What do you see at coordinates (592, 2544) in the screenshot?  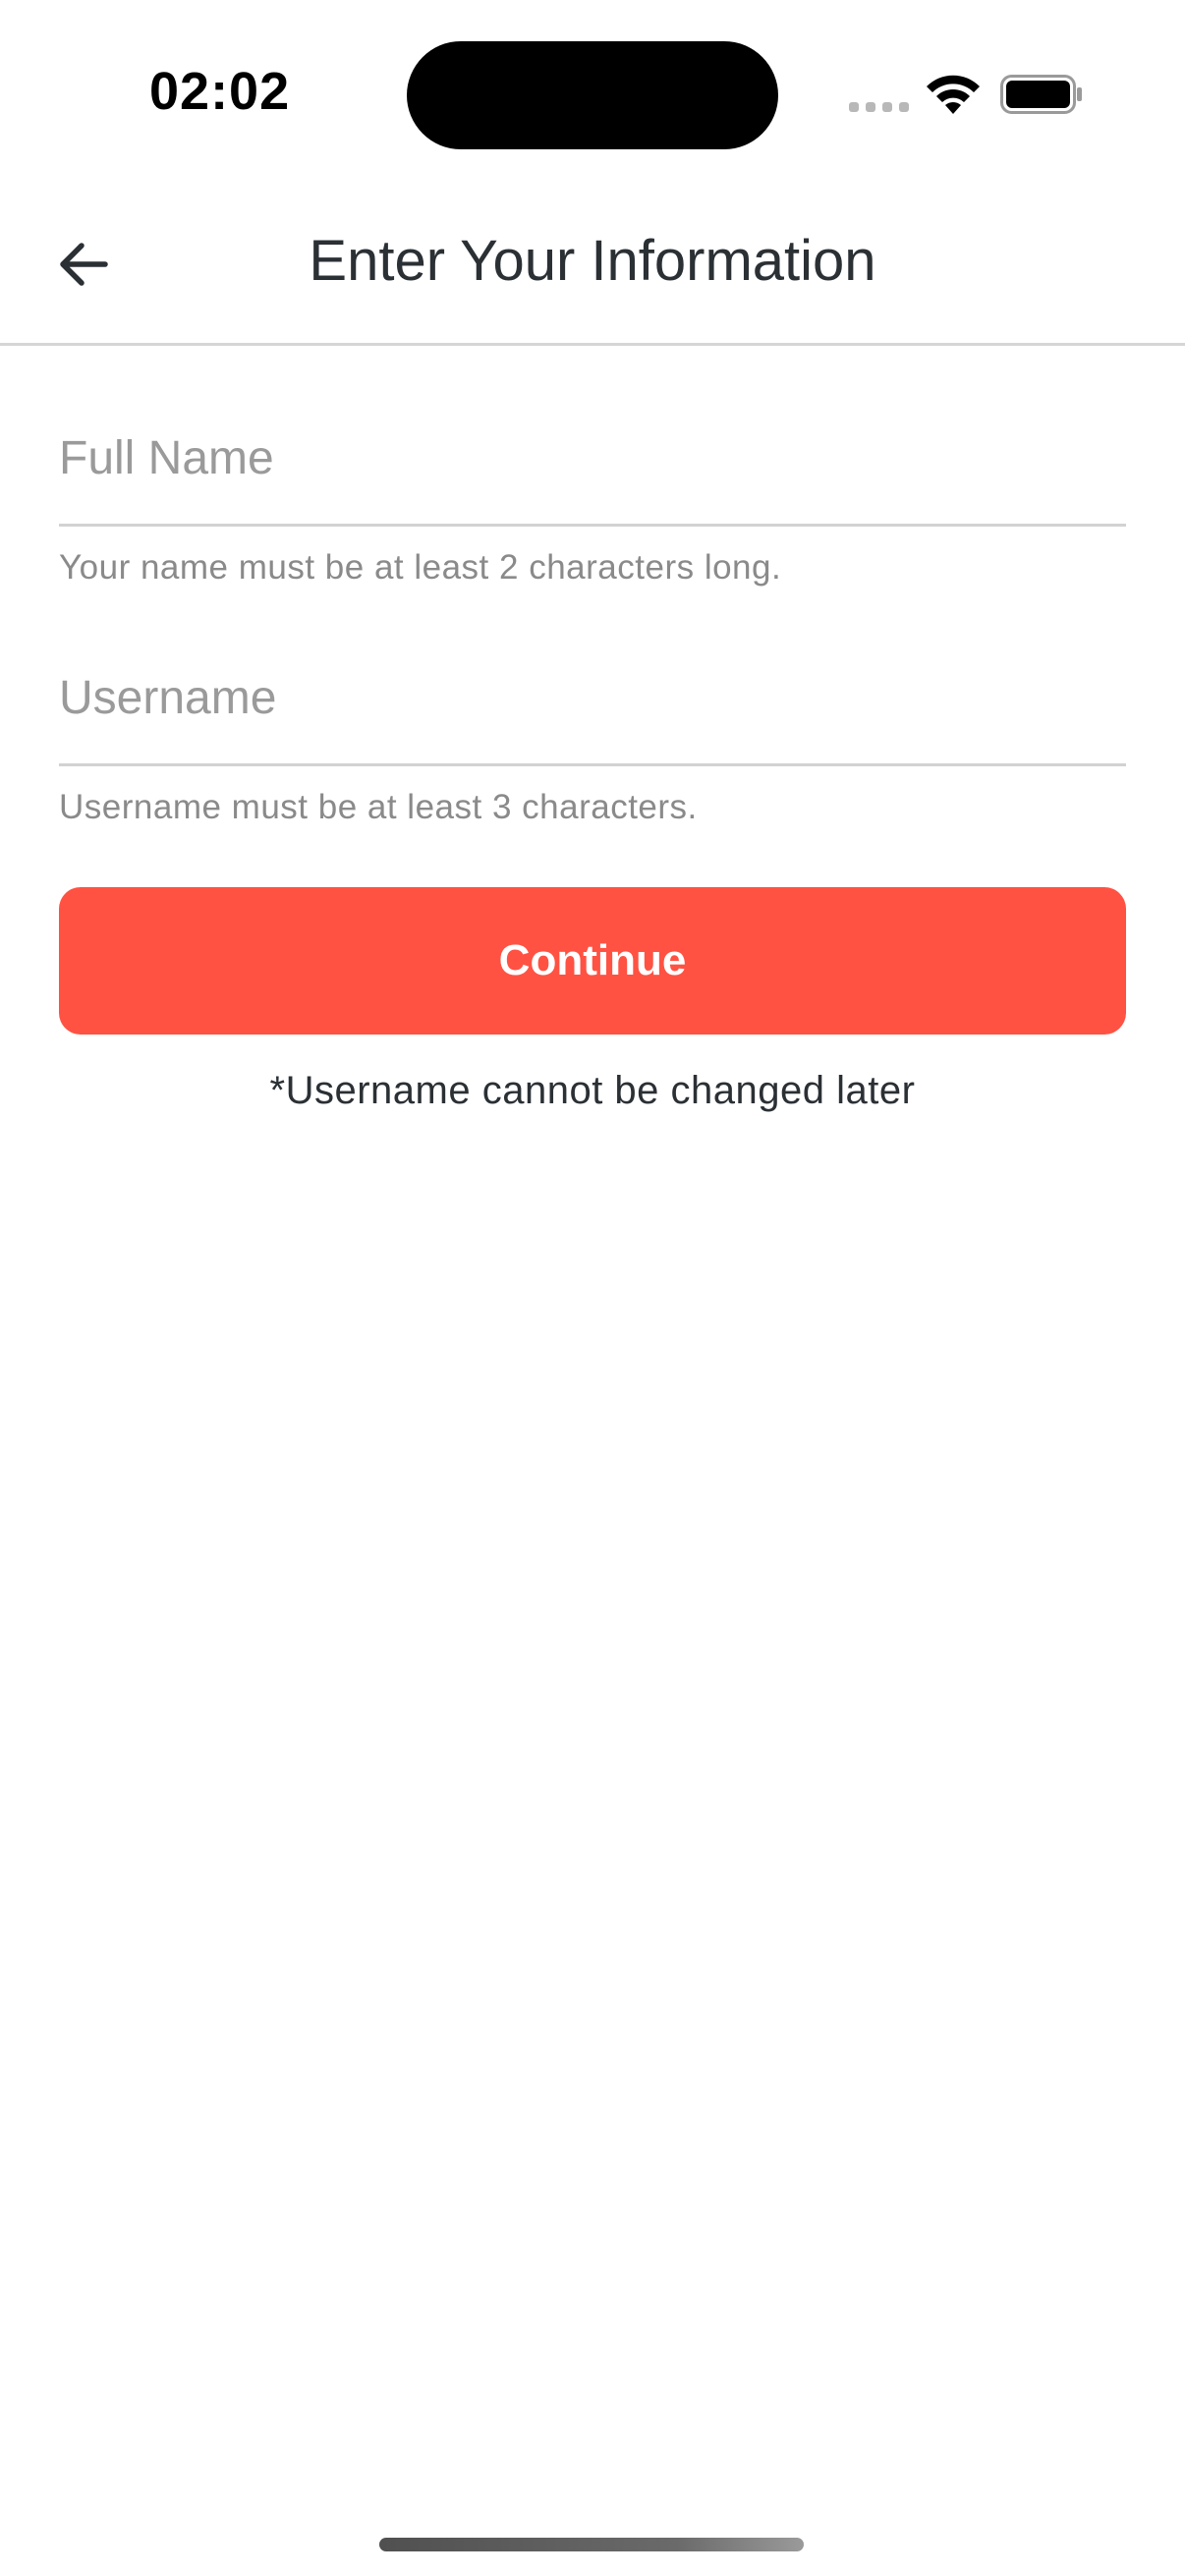 I see `home-indicator` at bounding box center [592, 2544].